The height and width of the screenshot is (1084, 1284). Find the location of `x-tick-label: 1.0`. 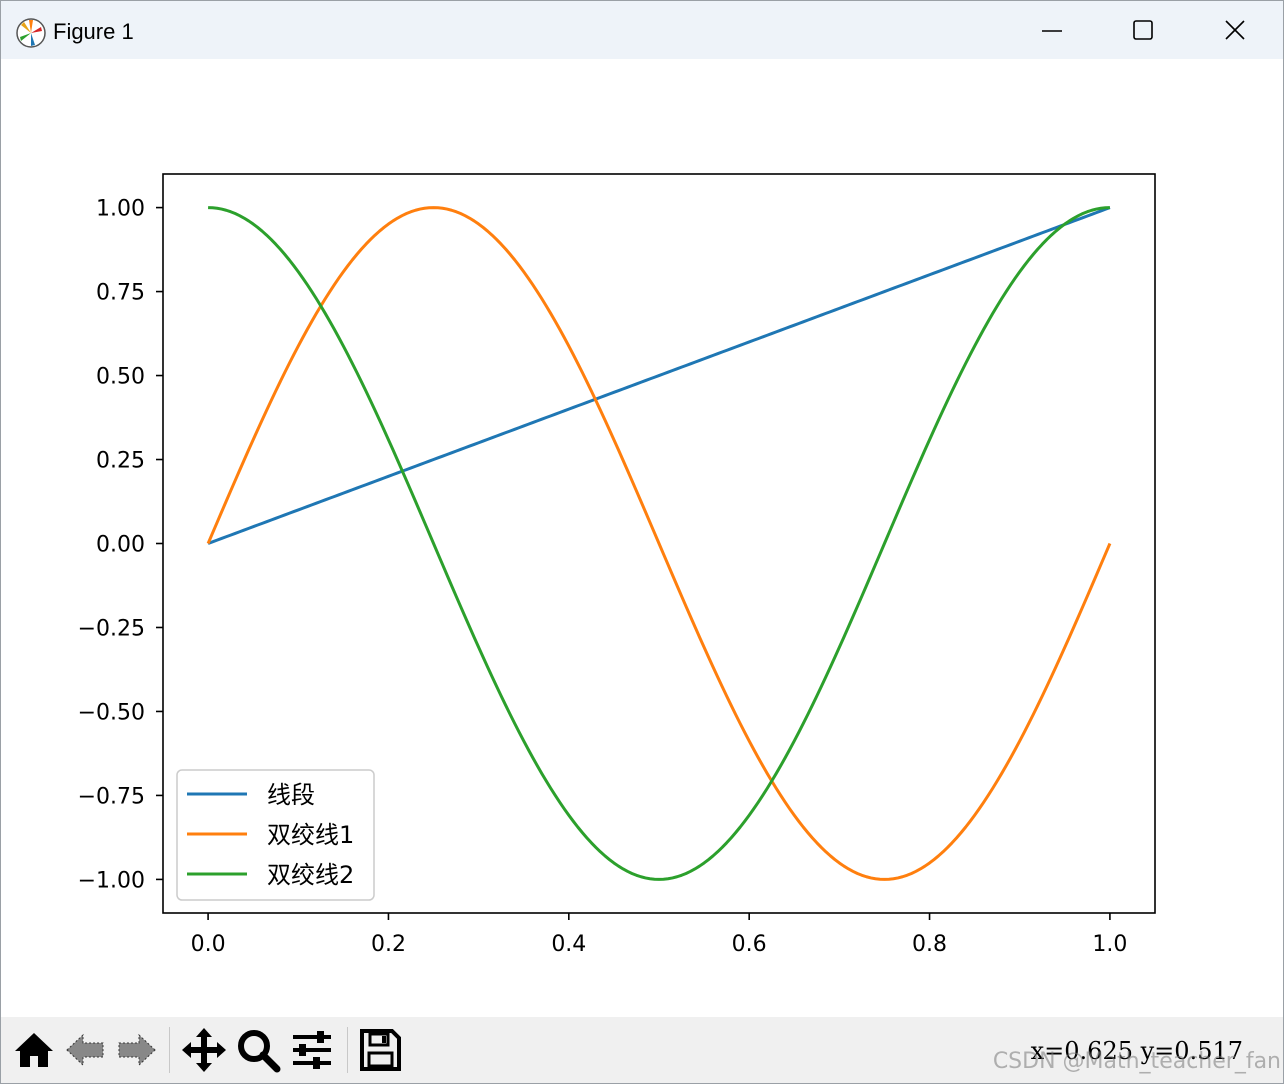

x-tick-label: 1.0 is located at coordinates (1109, 944).